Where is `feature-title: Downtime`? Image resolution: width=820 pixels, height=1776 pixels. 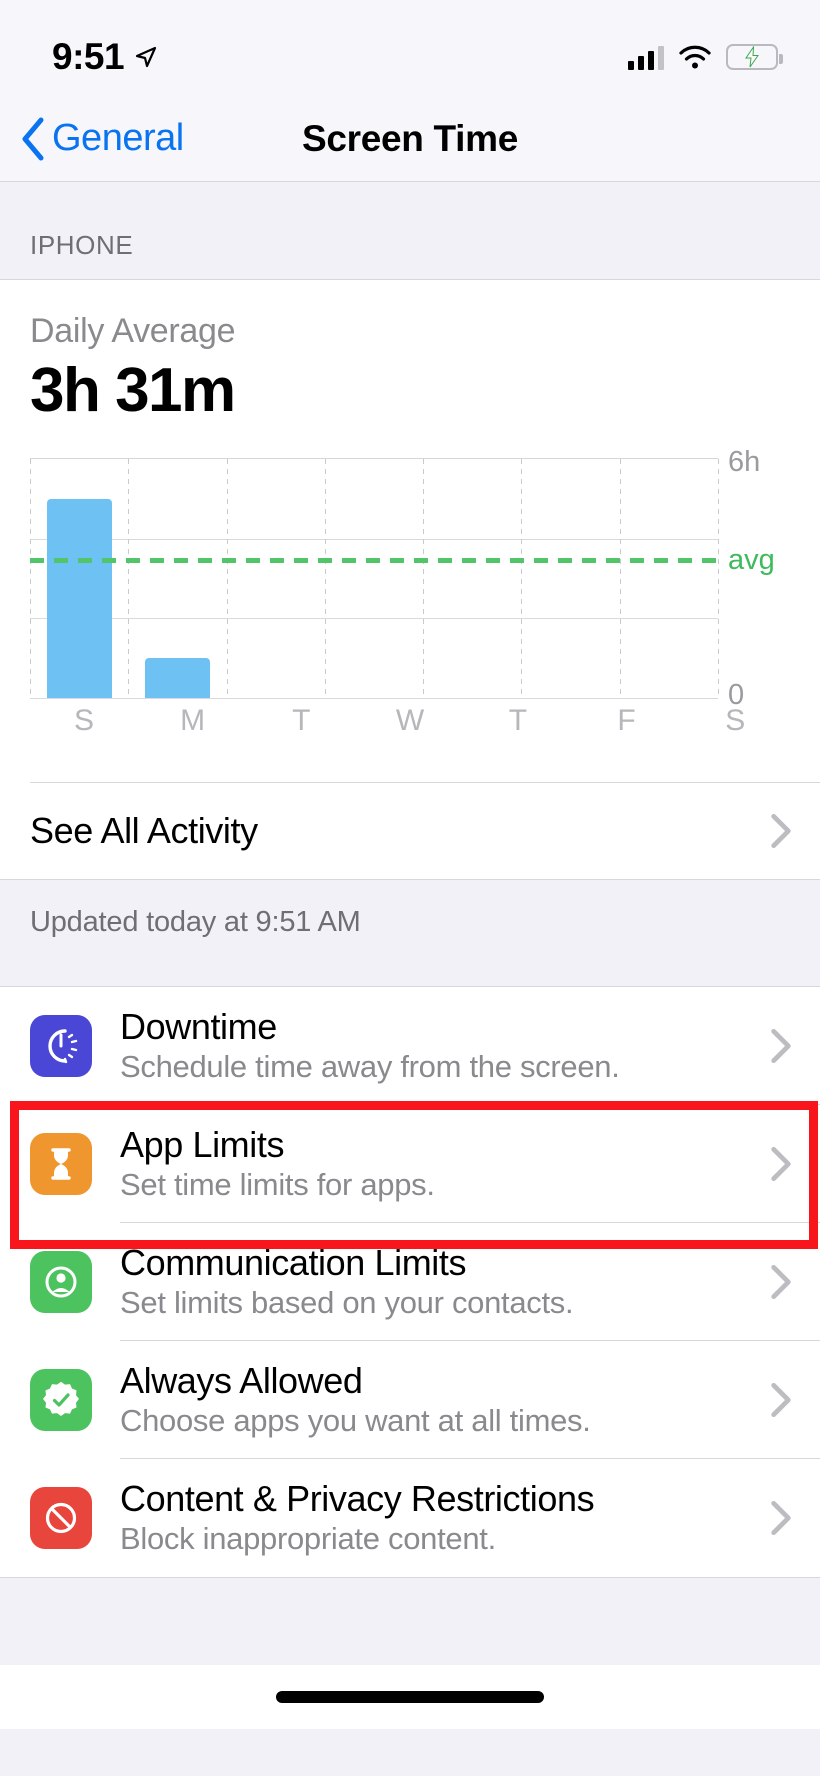
feature-title: Downtime is located at coordinates (198, 1027).